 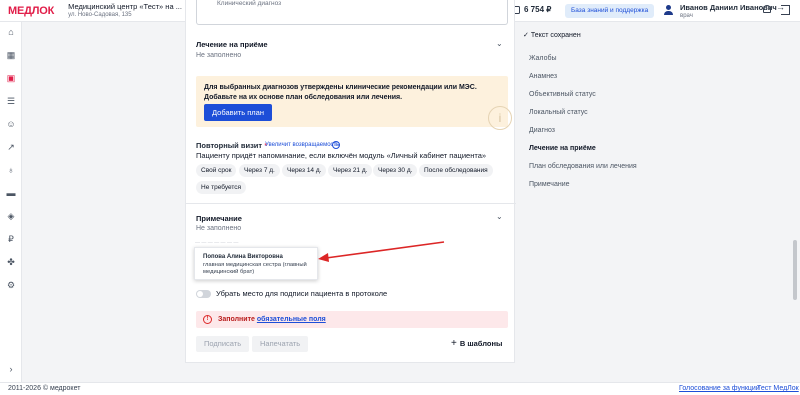 I want to click on ruble-icon: ₽, so click(x=11, y=239).